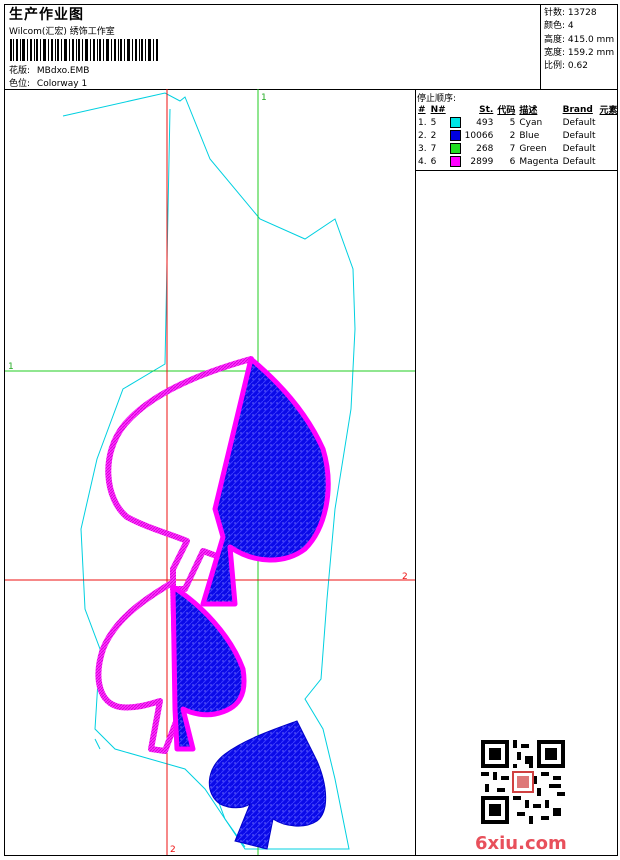  What do you see at coordinates (173, 850) in the screenshot?
I see `guide-label-red-v: 2` at bounding box center [173, 850].